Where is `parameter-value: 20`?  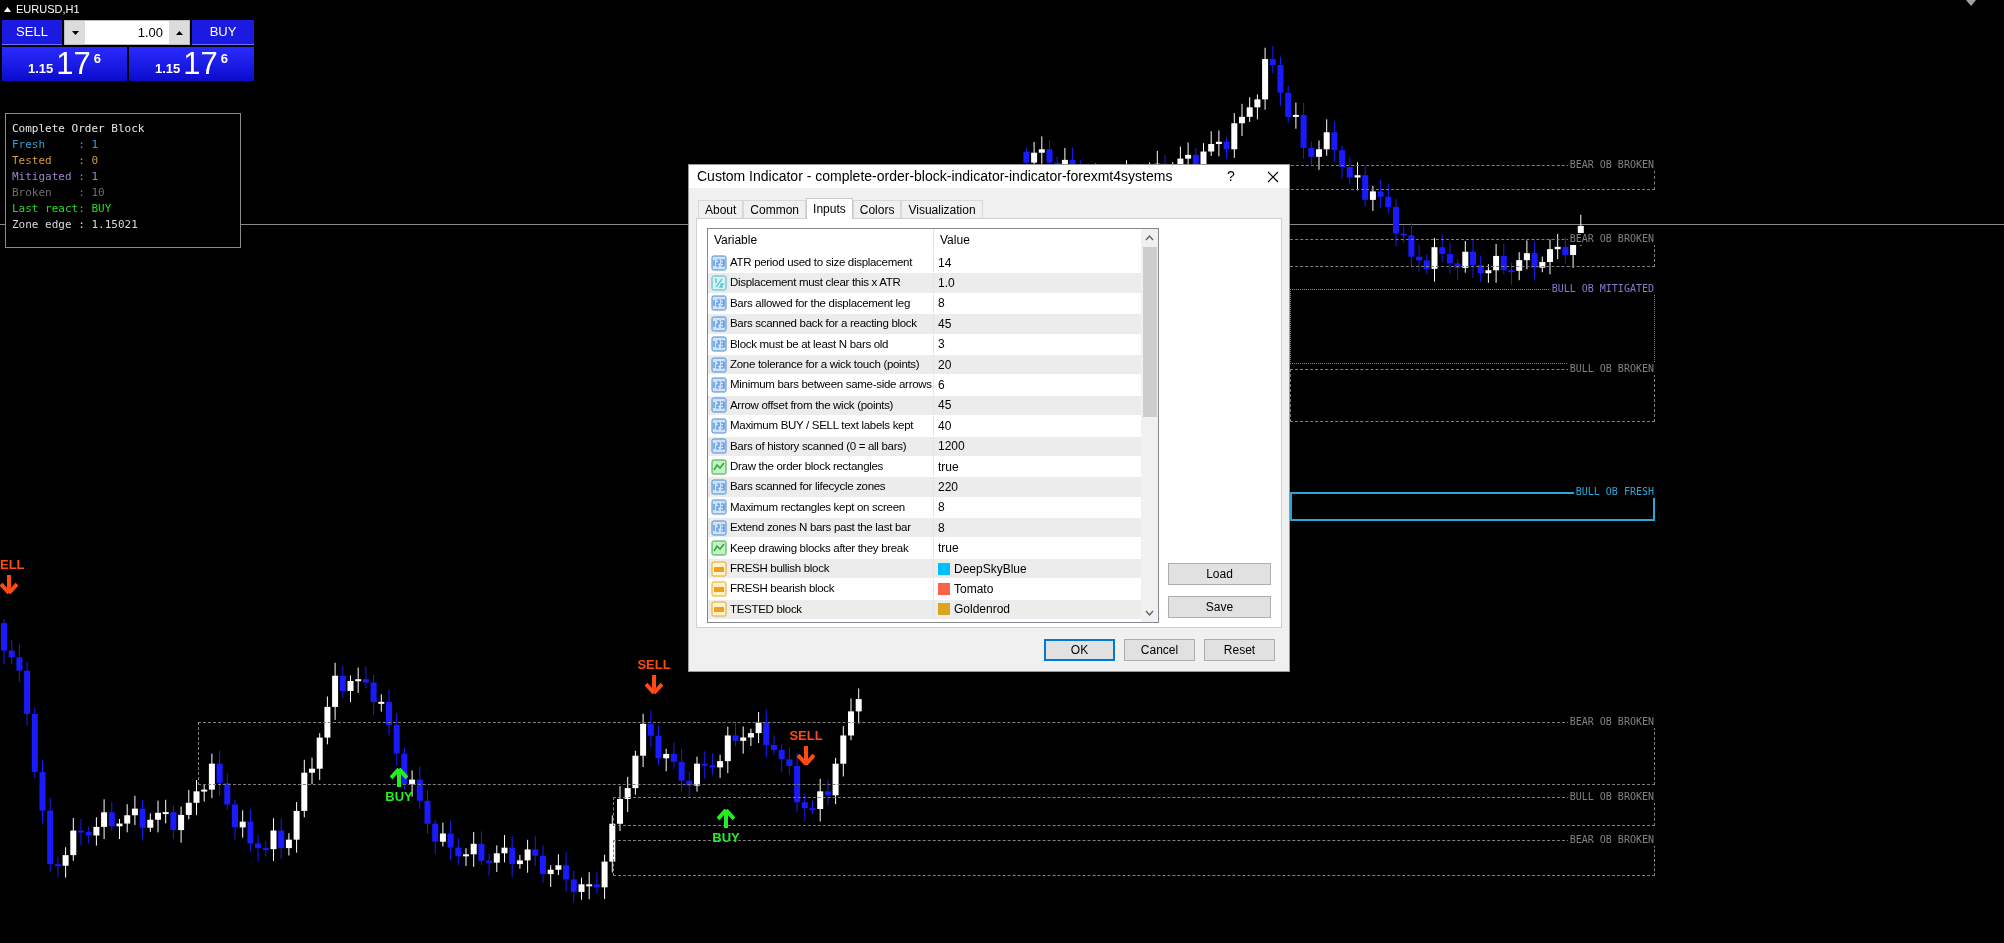
parameter-value: 20 is located at coordinates (945, 364).